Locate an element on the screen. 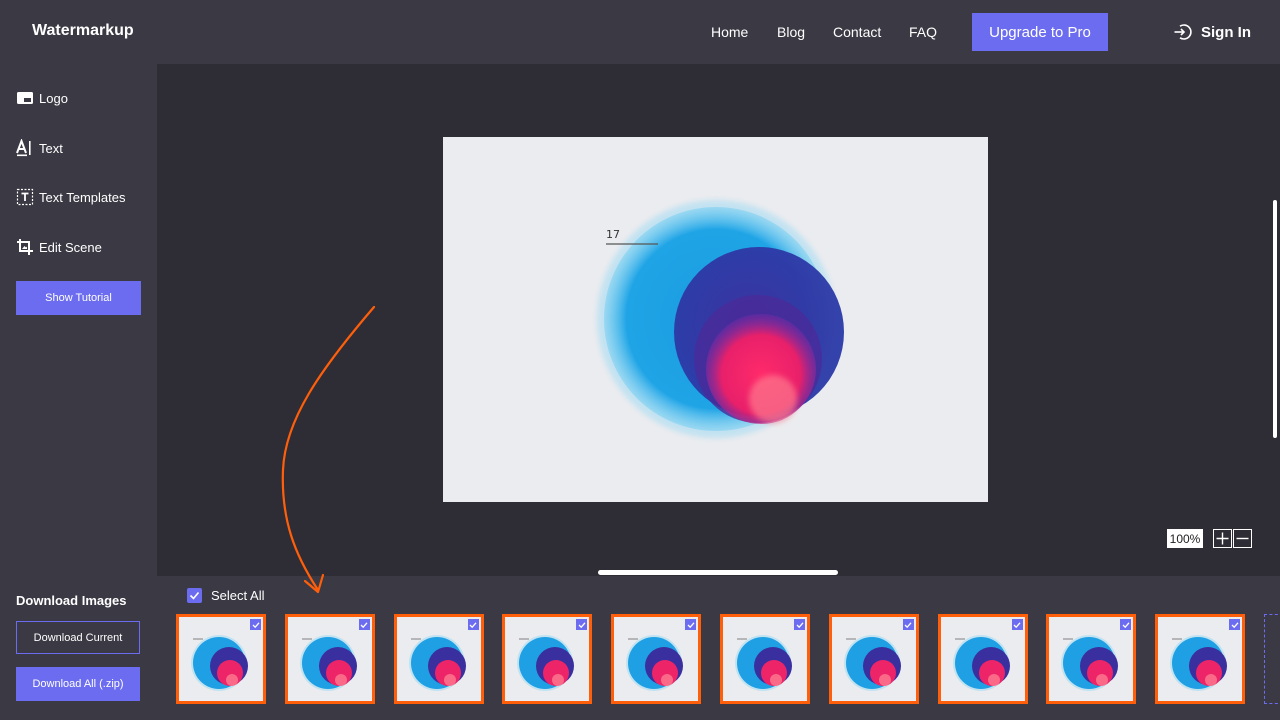 Image resolution: width=1280 pixels, height=720 pixels. sidebar-item-text: Text is located at coordinates (39, 148).